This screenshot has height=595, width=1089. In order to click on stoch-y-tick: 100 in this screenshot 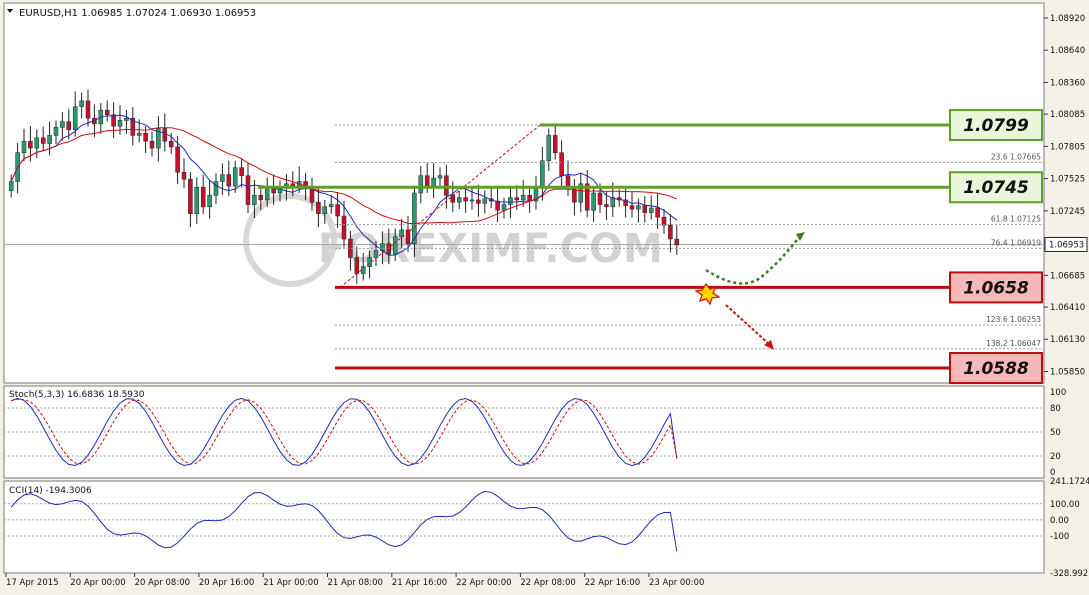, I will do `click(1058, 393)`.